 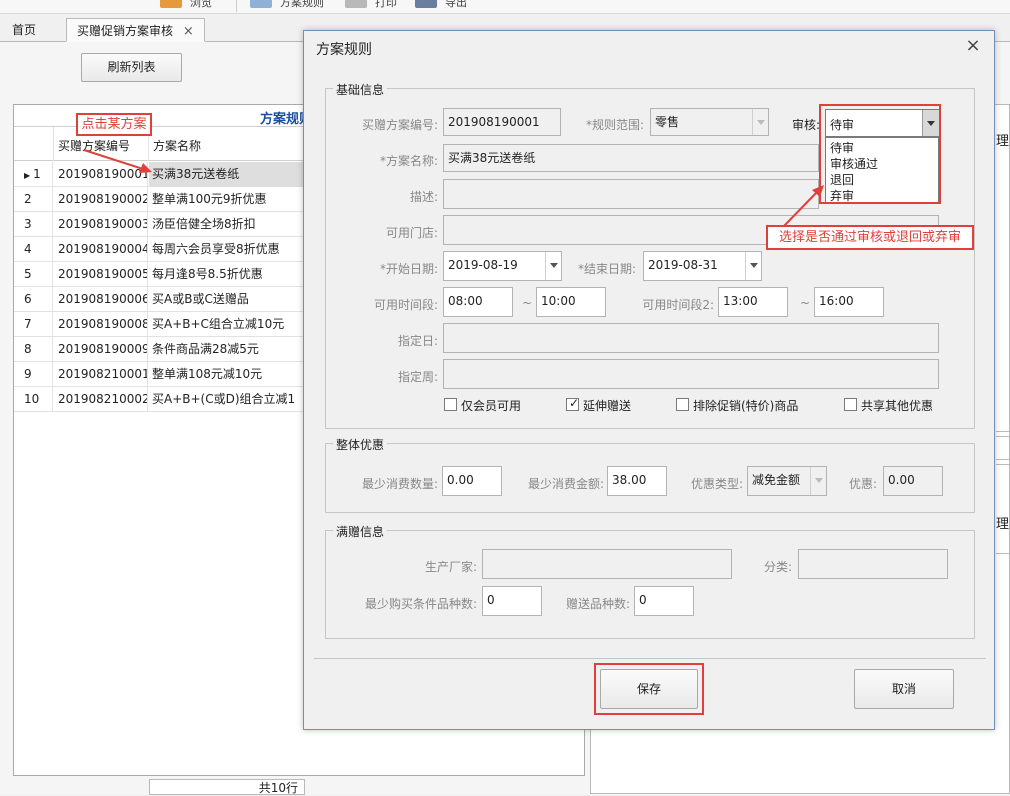 I want to click on category-label: 分类:, so click(x=777, y=567).